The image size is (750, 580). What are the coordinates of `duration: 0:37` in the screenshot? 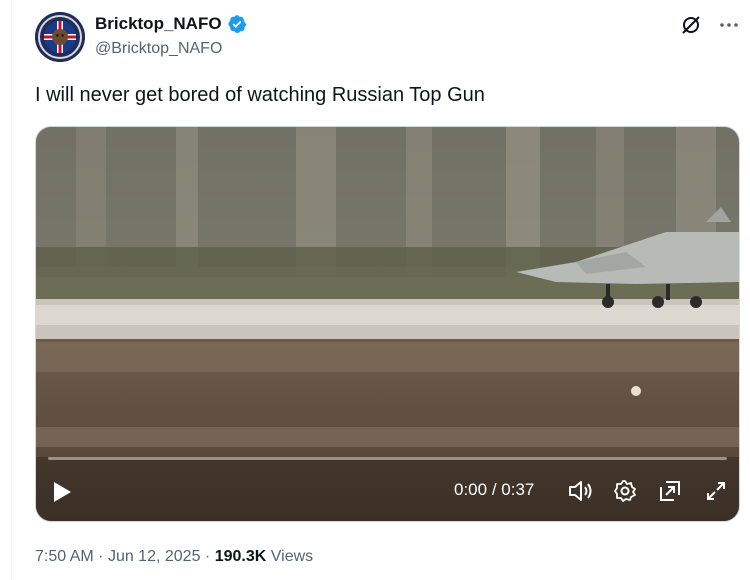 It's located at (518, 489).